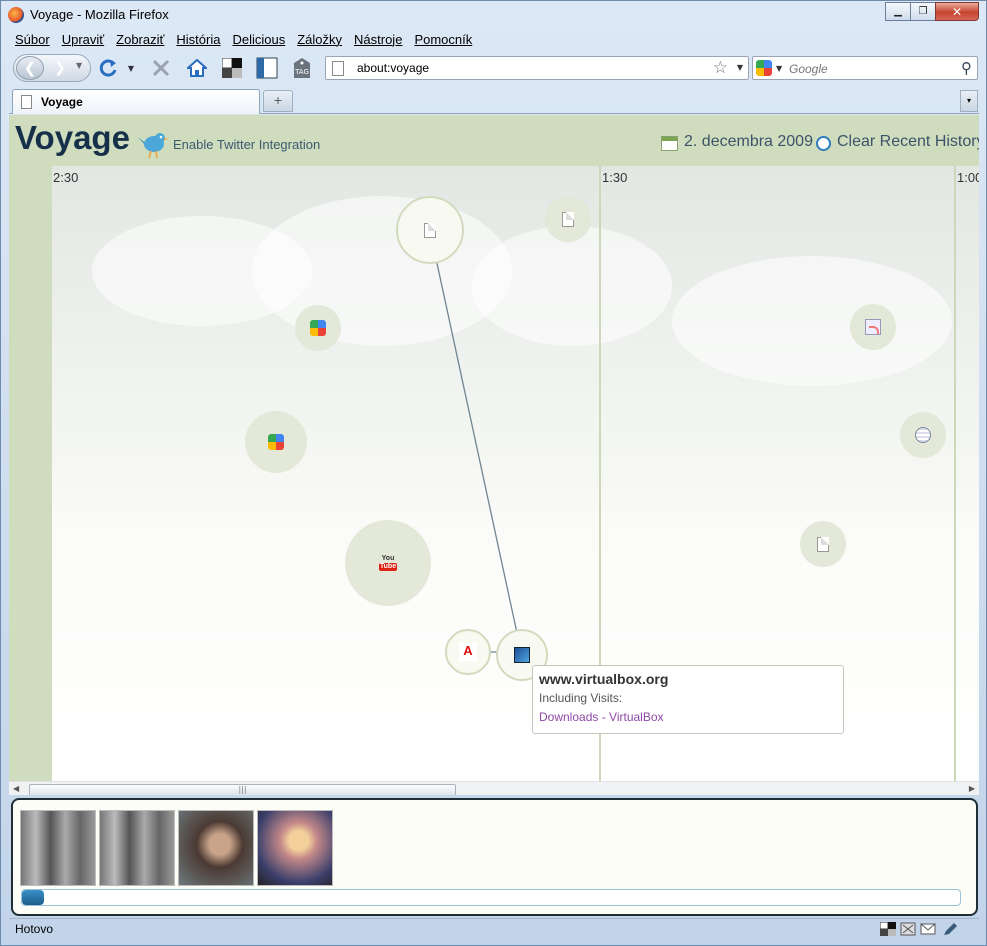  I want to click on delicious-icon, so click(232, 68).